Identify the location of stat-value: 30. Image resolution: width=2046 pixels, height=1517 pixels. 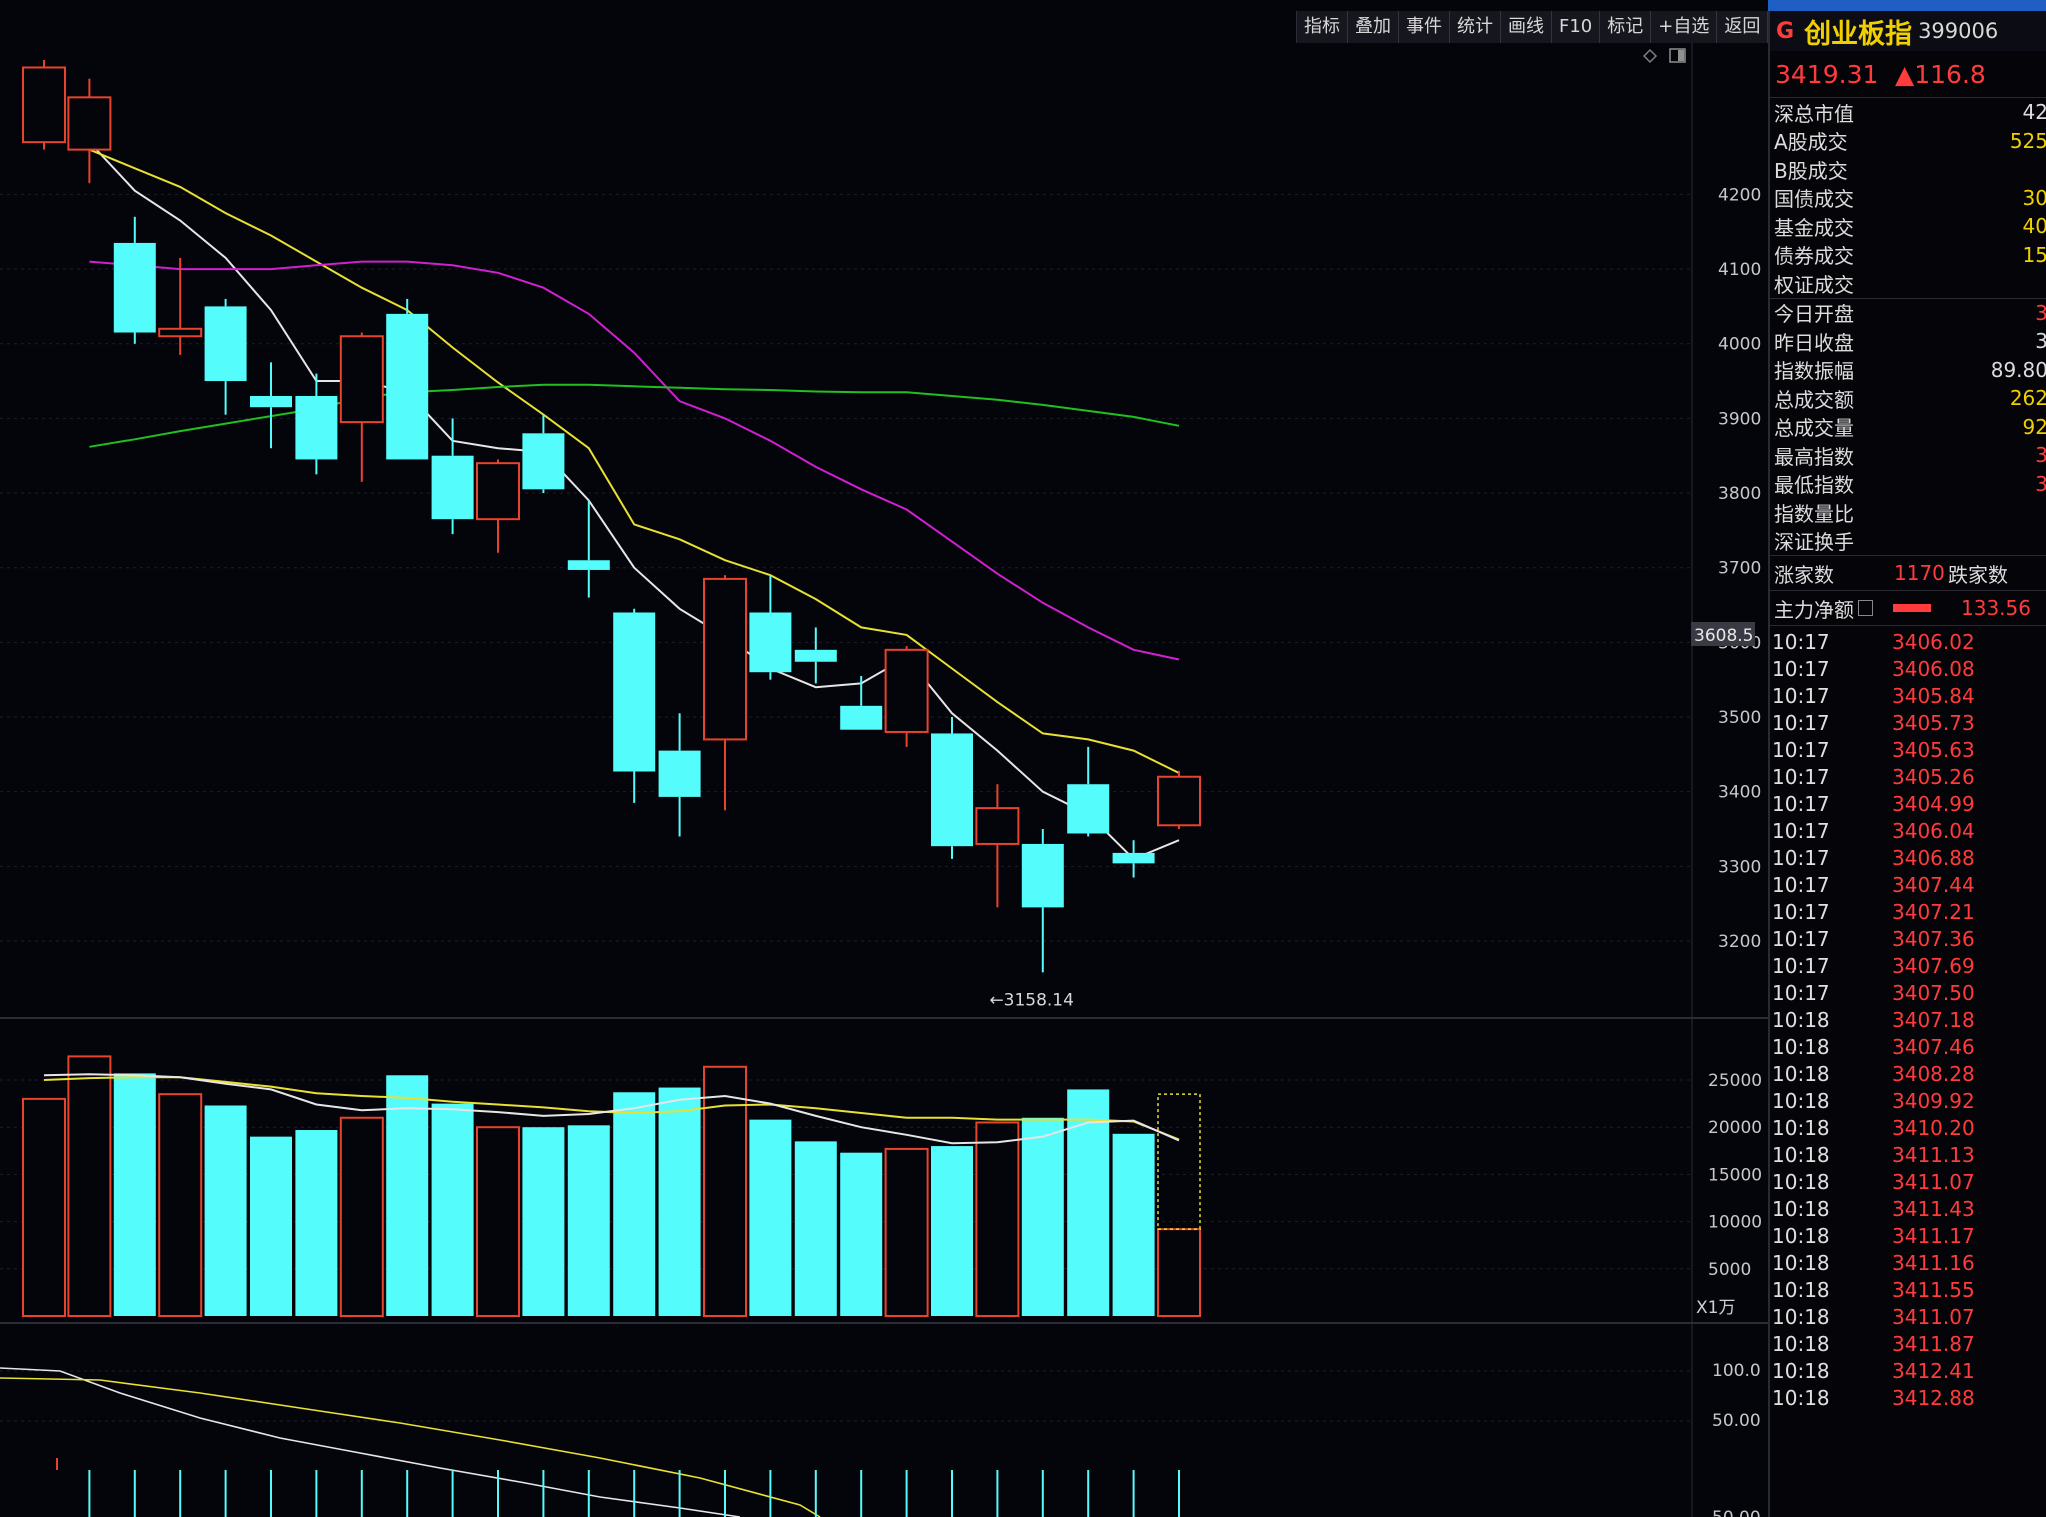
(2034, 197).